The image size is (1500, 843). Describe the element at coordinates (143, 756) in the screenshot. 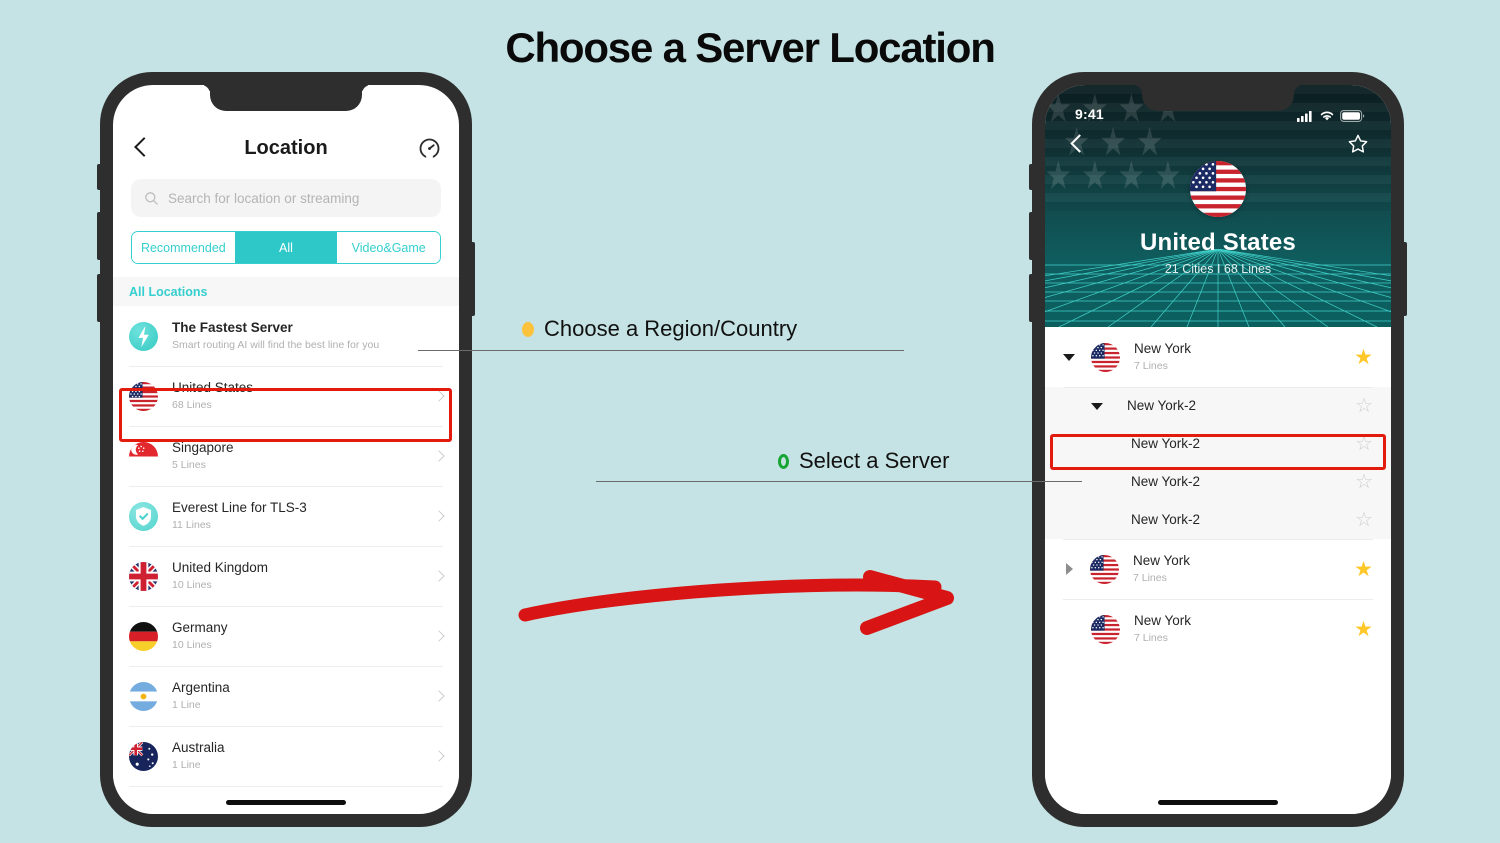

I see `flag-au-icon` at that location.